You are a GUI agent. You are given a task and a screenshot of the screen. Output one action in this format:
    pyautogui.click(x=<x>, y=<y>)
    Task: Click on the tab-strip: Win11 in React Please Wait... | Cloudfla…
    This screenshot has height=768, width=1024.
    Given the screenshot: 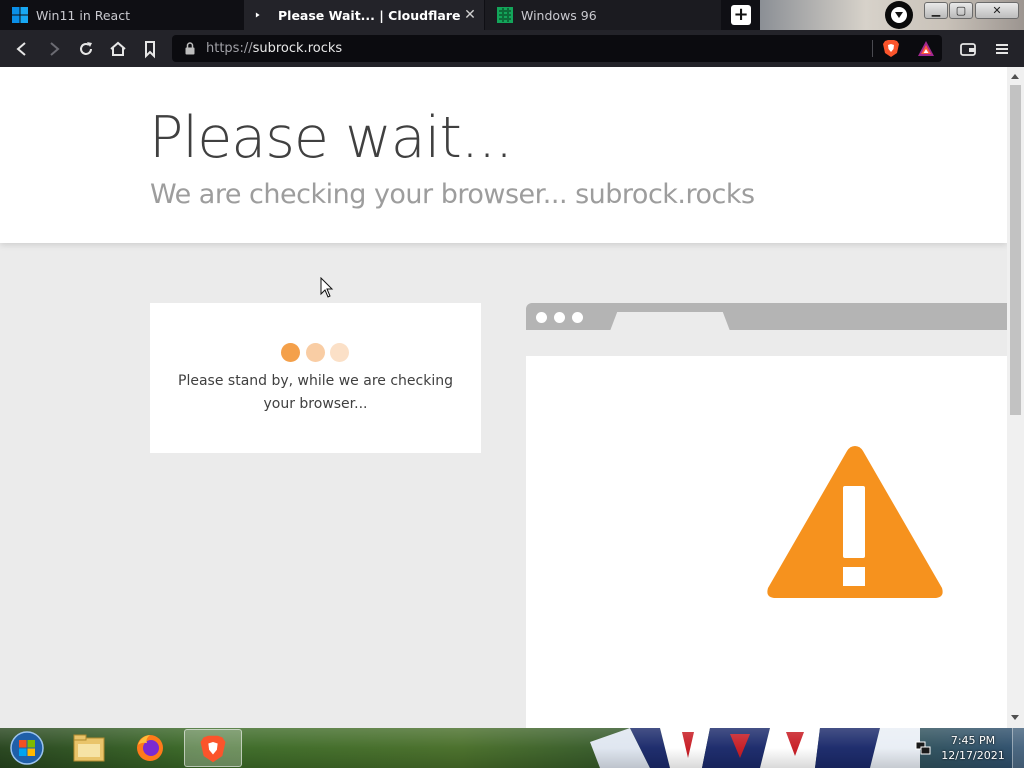 What is the action you would take?
    pyautogui.click(x=512, y=15)
    